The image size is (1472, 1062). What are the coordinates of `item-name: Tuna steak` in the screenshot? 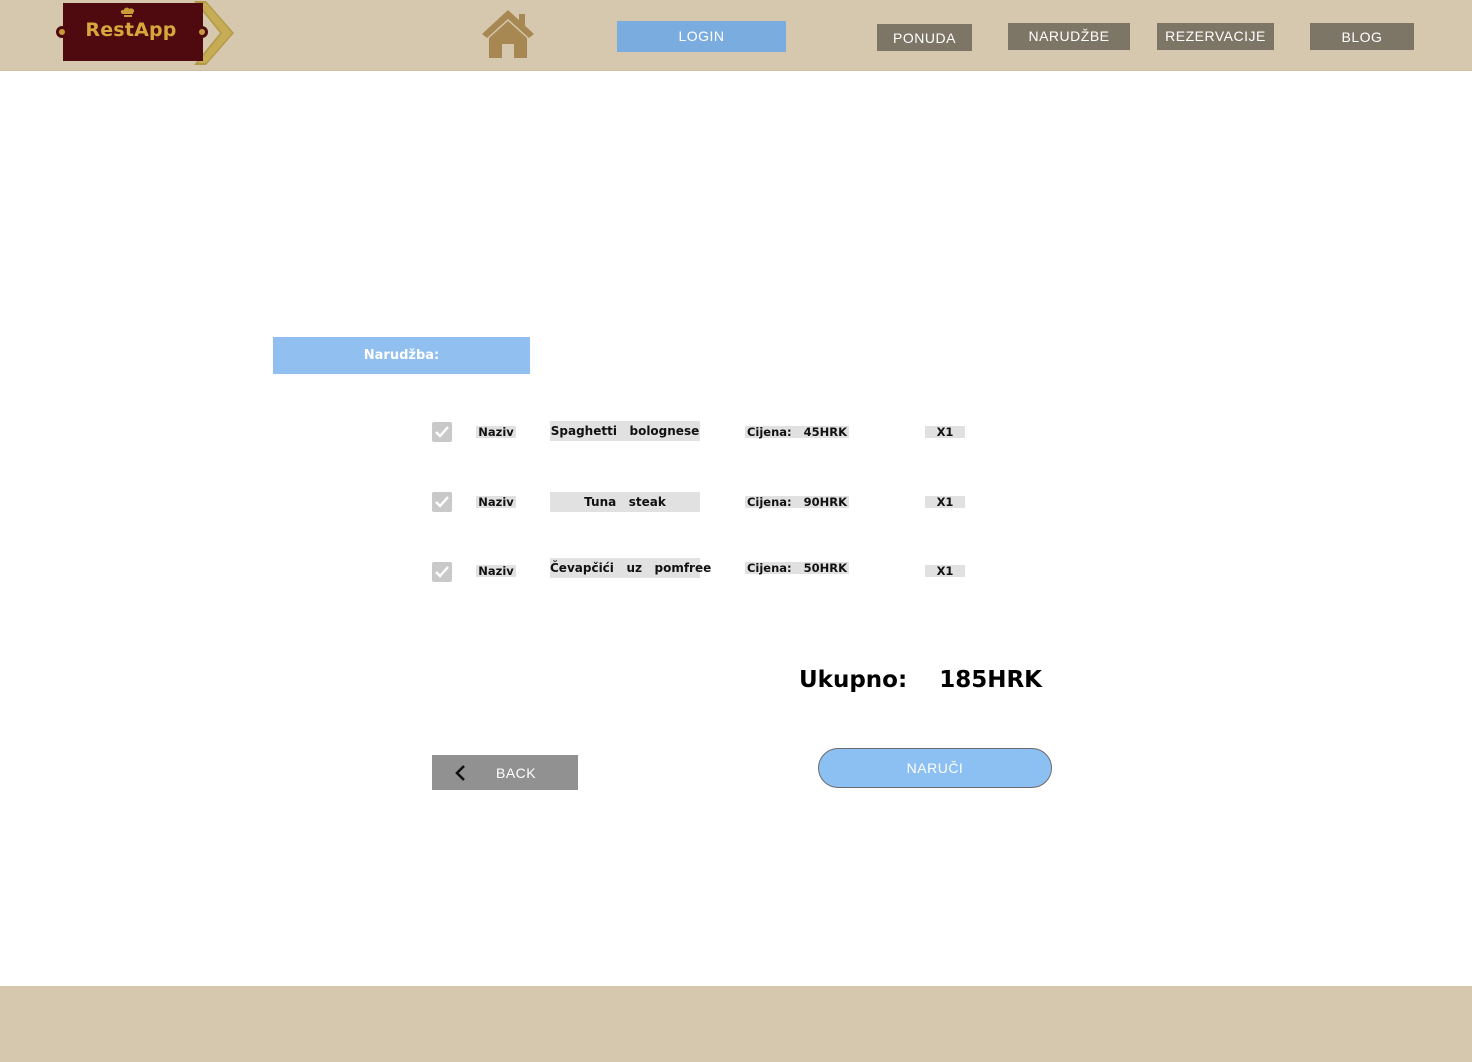 It's located at (625, 502).